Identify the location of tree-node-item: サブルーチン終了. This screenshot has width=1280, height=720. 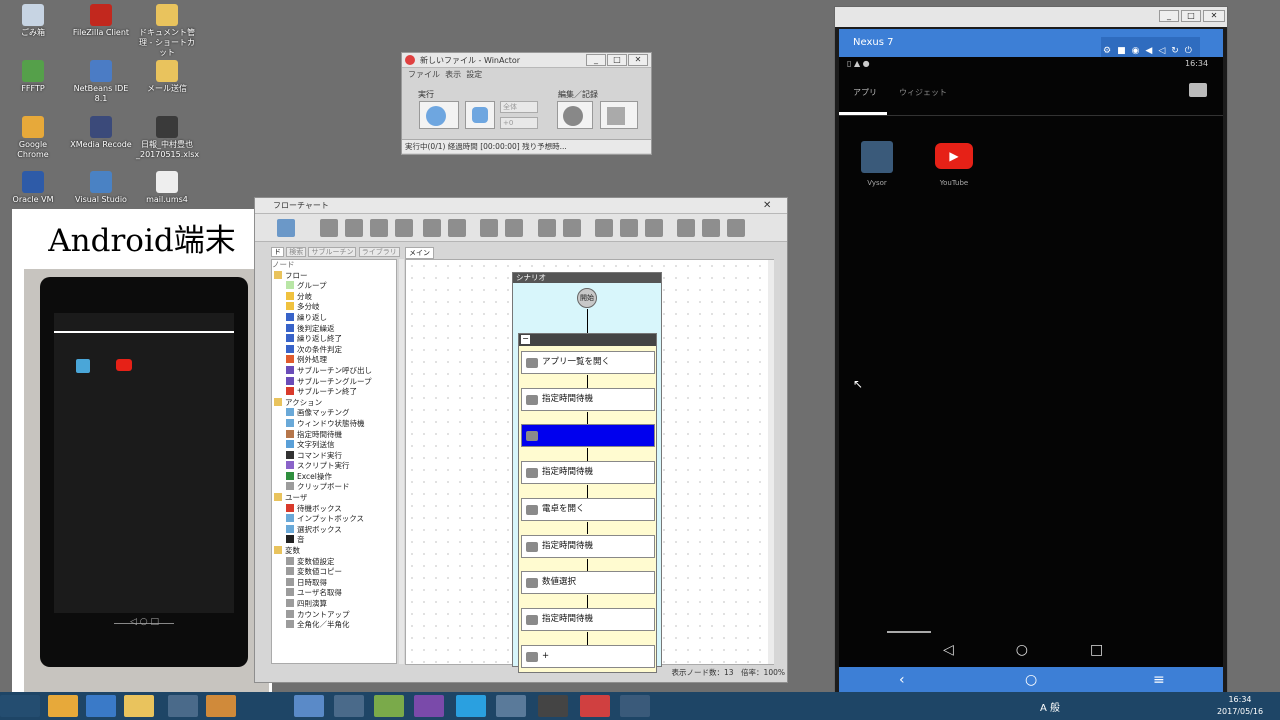
(334, 392).